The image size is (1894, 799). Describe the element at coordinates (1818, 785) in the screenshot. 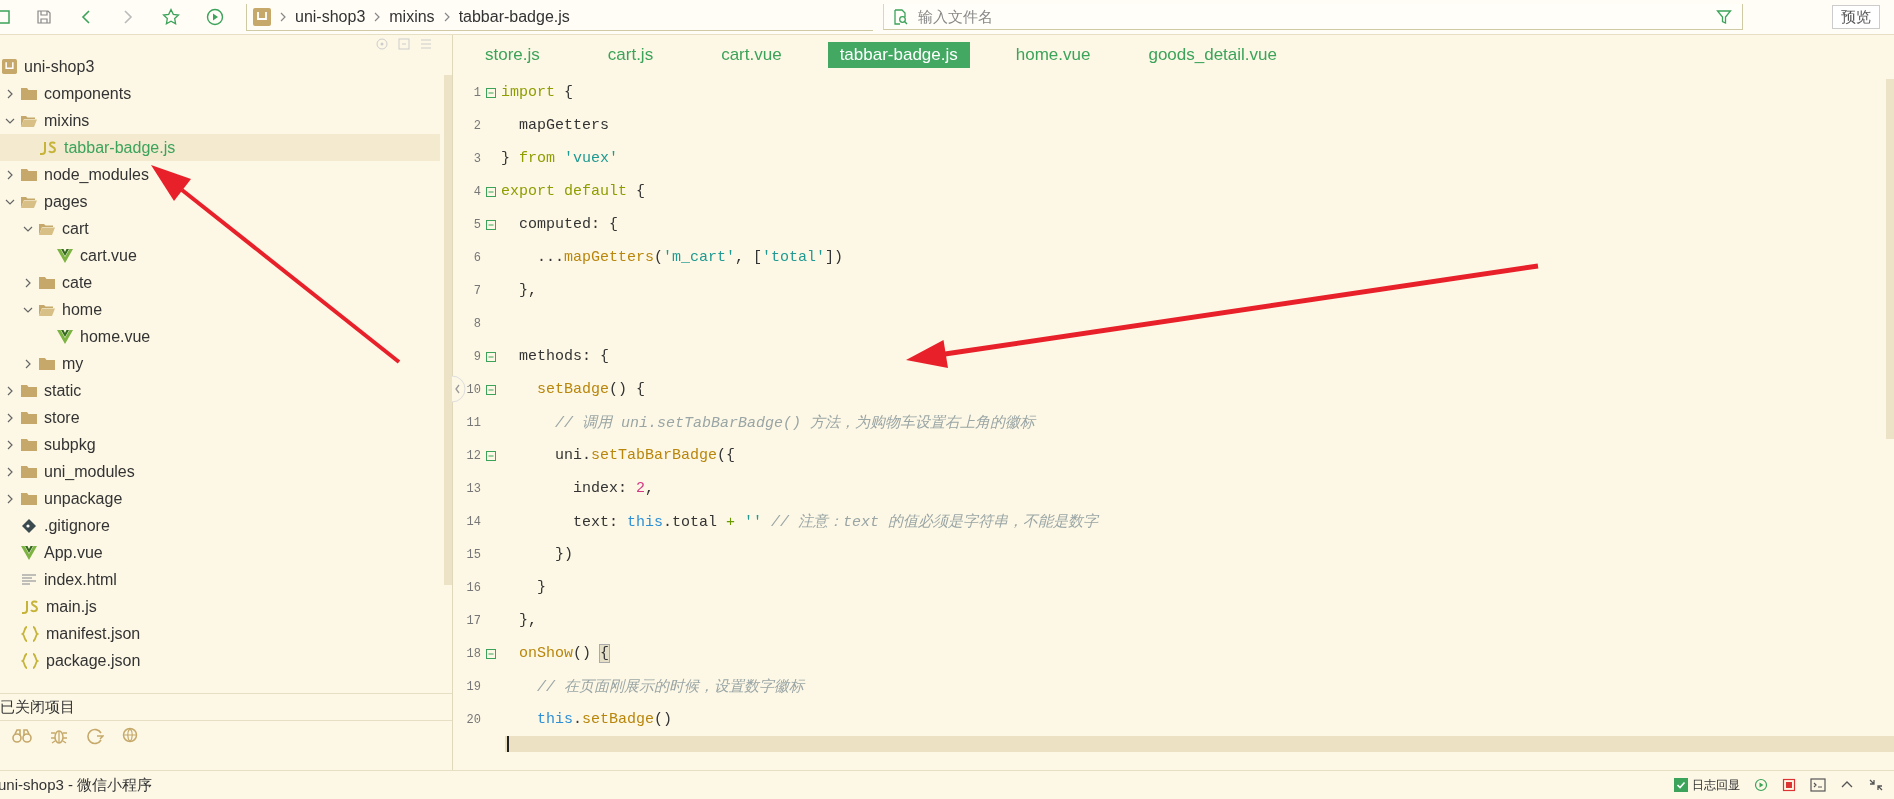

I see `terminal-icon` at that location.